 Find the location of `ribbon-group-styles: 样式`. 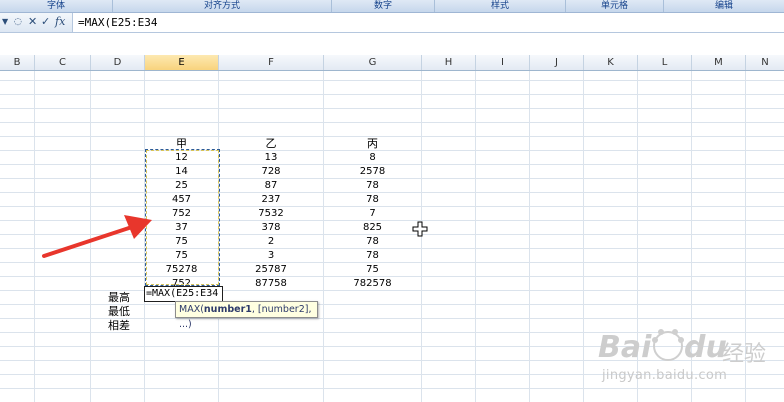

ribbon-group-styles: 样式 is located at coordinates (500, 6).